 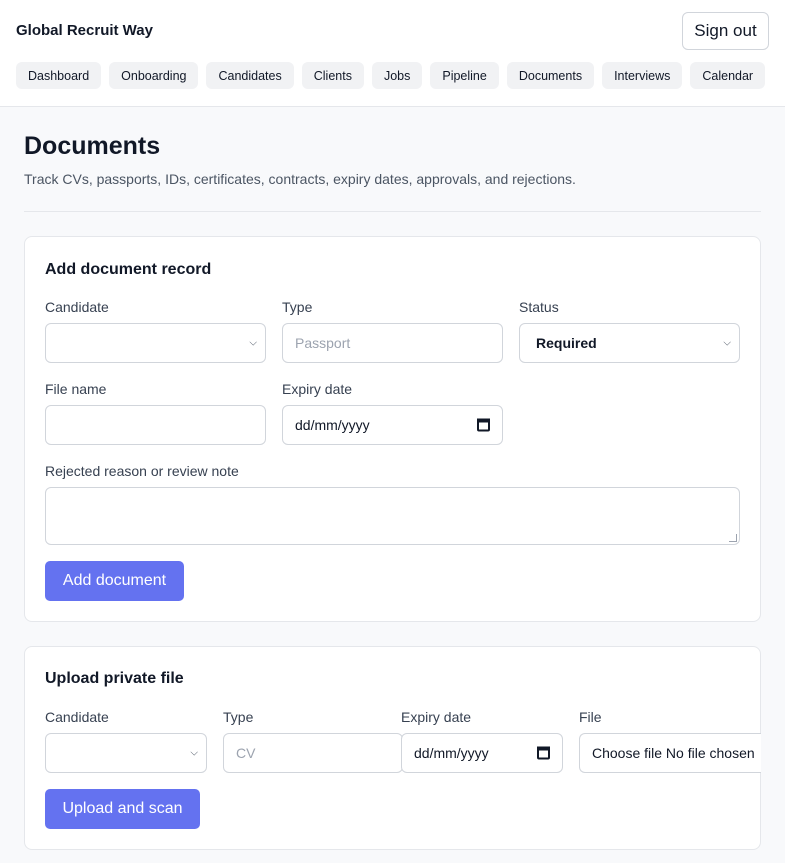 I want to click on add-document-title: Add document record, so click(x=128, y=269).